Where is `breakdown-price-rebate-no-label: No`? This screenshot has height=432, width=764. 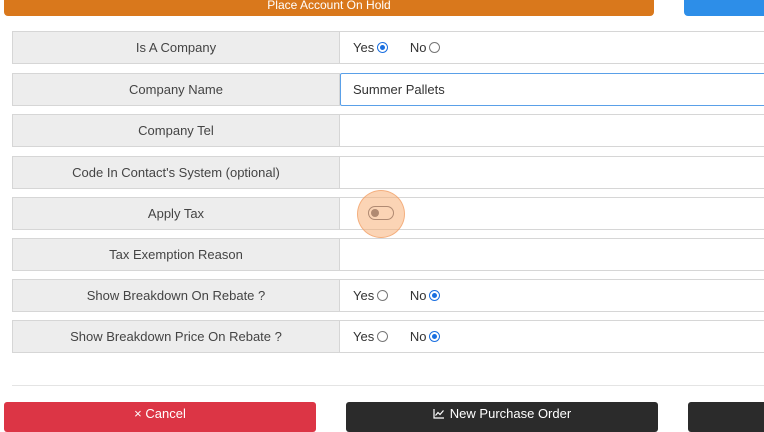
breakdown-price-rebate-no-label: No is located at coordinates (418, 336).